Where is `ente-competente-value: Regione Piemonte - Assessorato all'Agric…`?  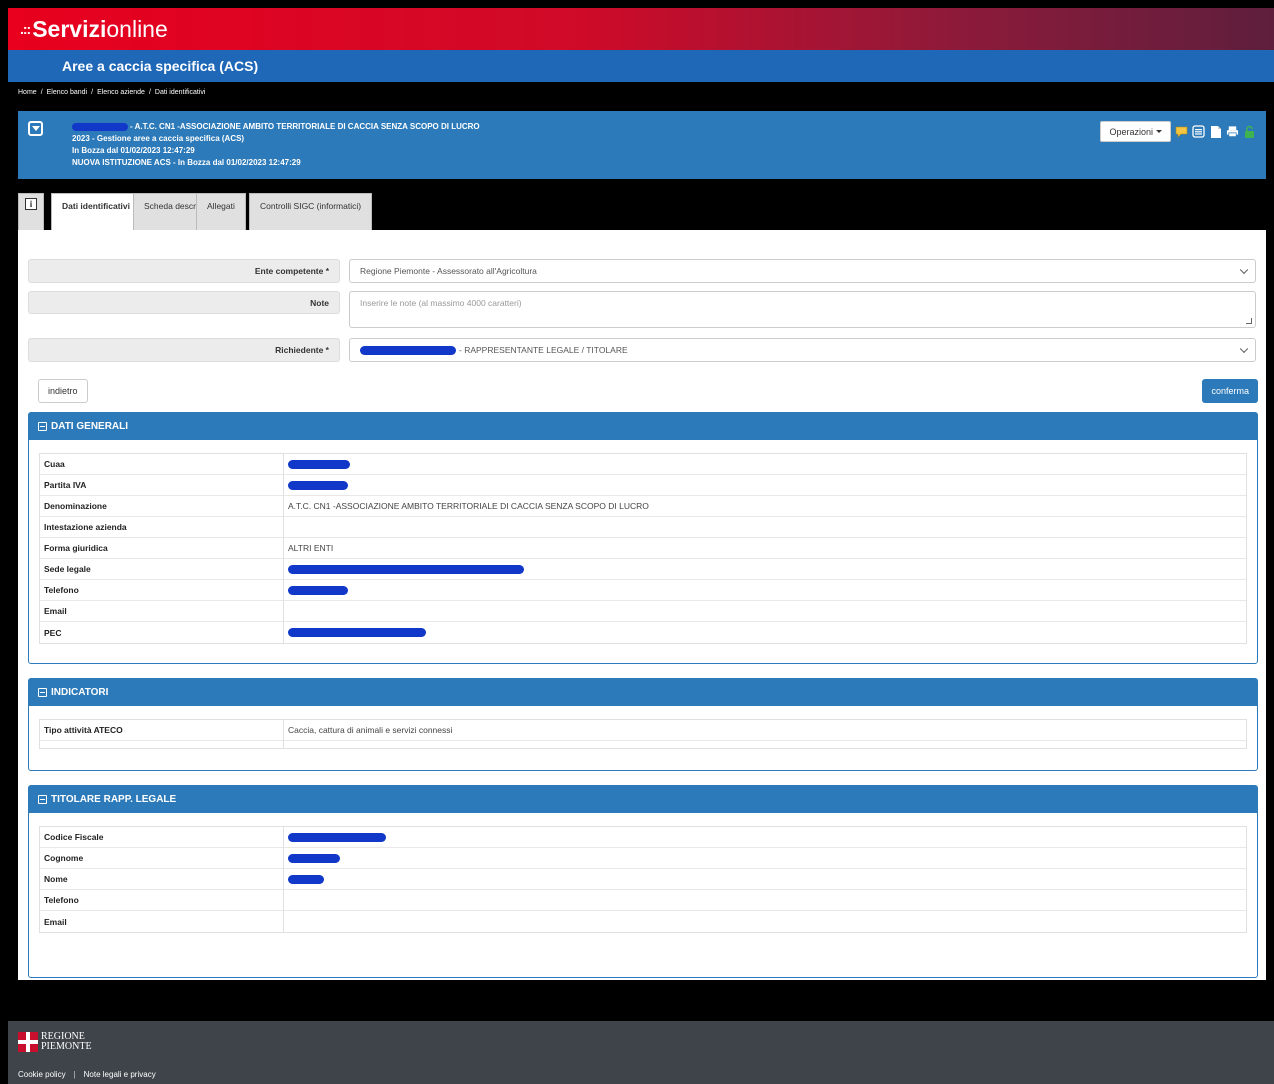
ente-competente-value: Regione Piemonte - Assessorato all'Agric… is located at coordinates (448, 271).